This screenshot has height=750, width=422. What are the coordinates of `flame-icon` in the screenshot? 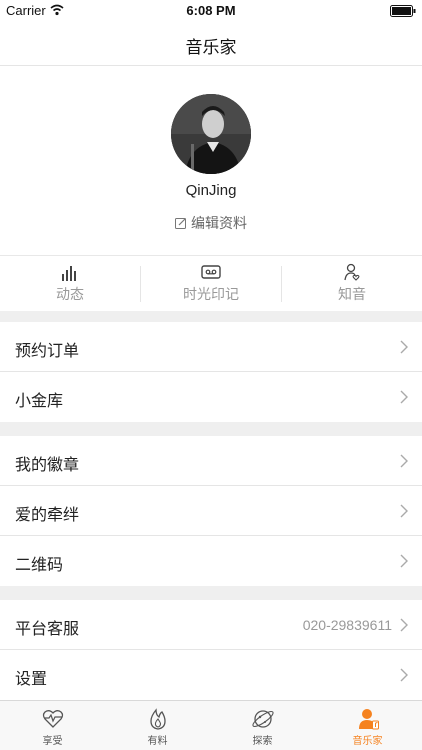 It's located at (157, 719).